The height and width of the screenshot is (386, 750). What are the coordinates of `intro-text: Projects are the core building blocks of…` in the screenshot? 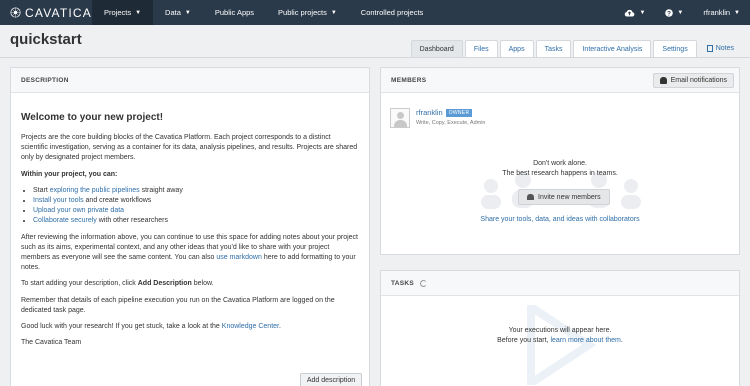 It's located at (189, 148).